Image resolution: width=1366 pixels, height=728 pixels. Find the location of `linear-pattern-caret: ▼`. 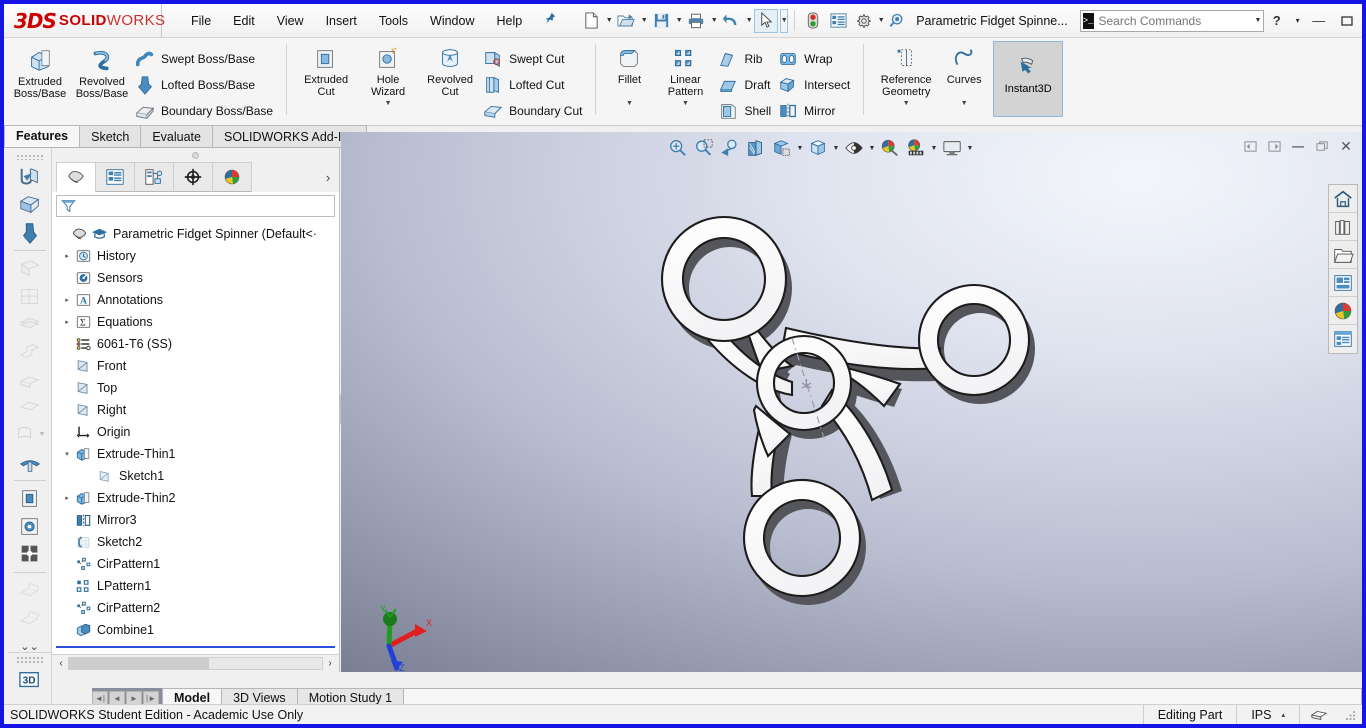

linear-pattern-caret: ▼ is located at coordinates (685, 103).